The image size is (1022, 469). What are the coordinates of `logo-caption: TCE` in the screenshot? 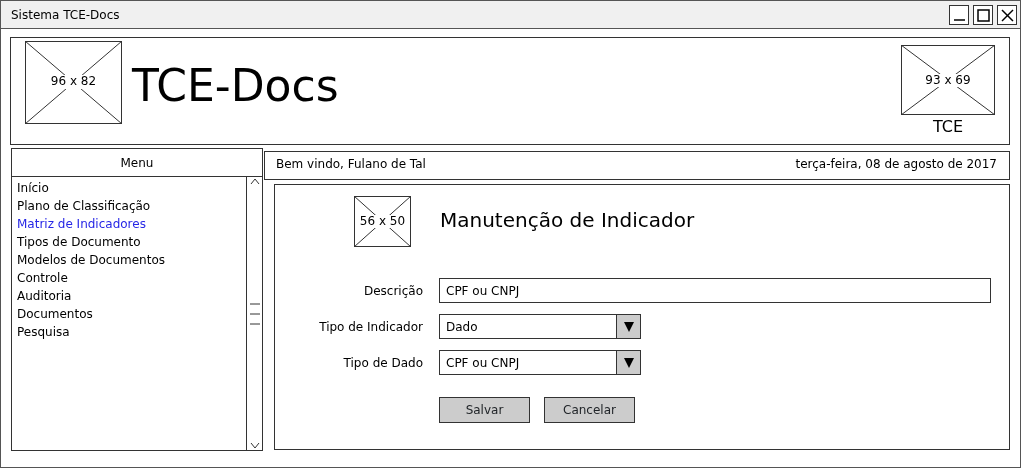 It's located at (948, 127).